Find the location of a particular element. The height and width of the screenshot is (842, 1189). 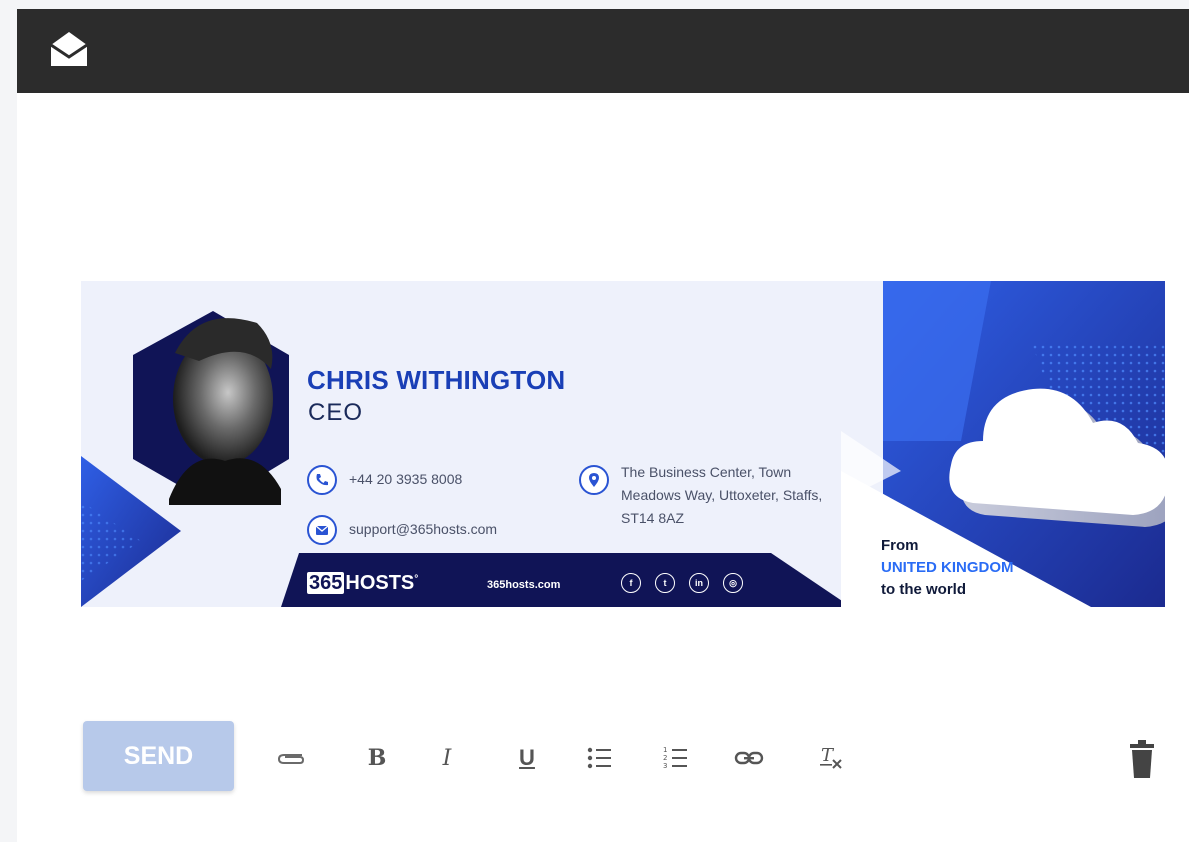

signature-name: CHRIS WITHINGTON is located at coordinates (436, 380).